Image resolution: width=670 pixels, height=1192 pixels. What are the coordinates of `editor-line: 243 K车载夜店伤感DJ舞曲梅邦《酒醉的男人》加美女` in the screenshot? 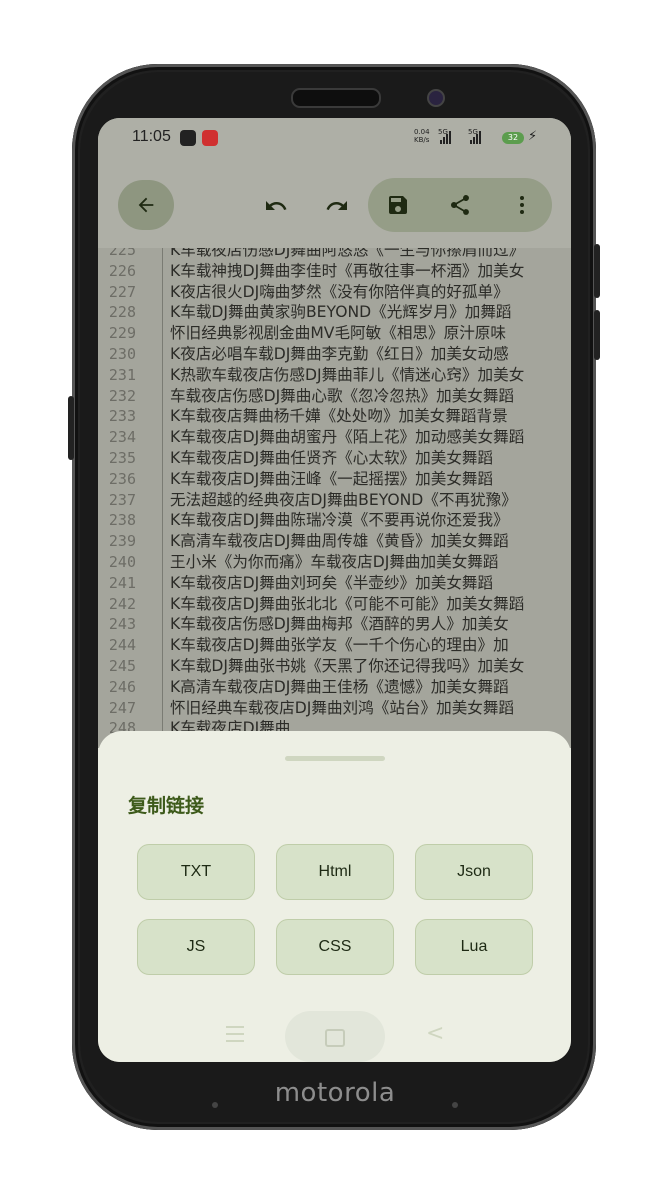 It's located at (334, 624).